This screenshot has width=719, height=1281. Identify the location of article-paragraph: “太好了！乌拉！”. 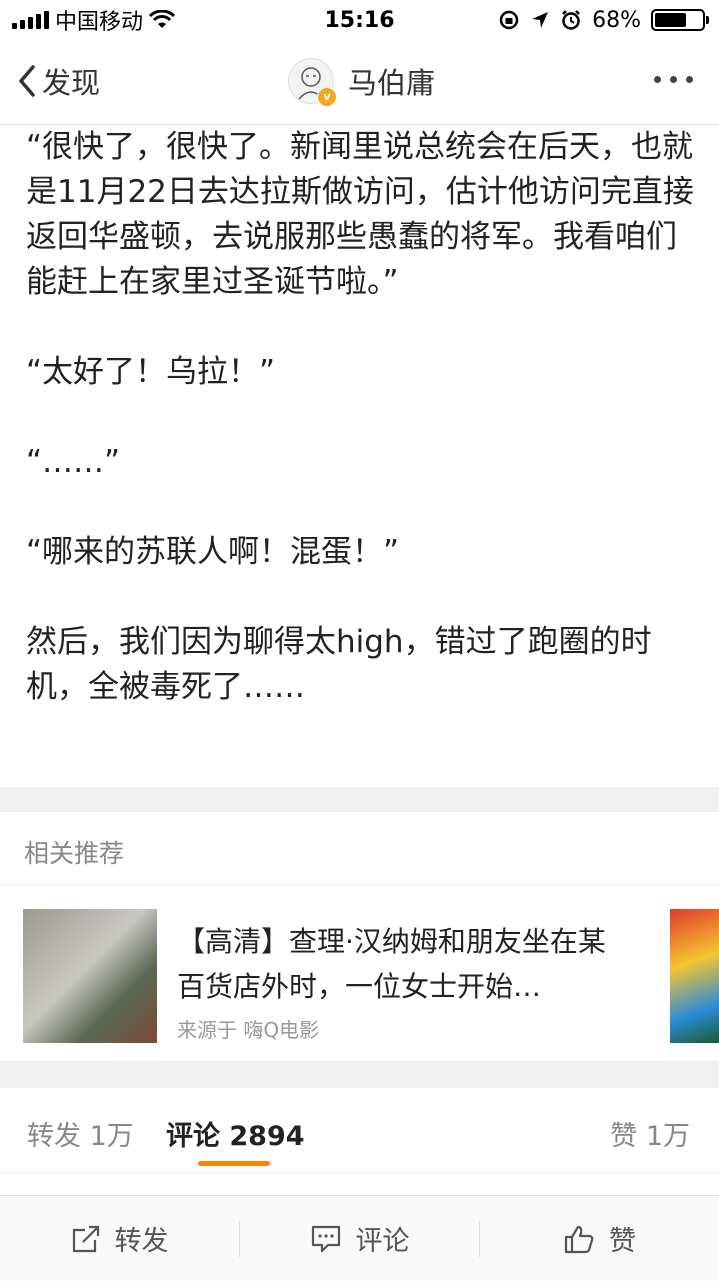
(151, 372).